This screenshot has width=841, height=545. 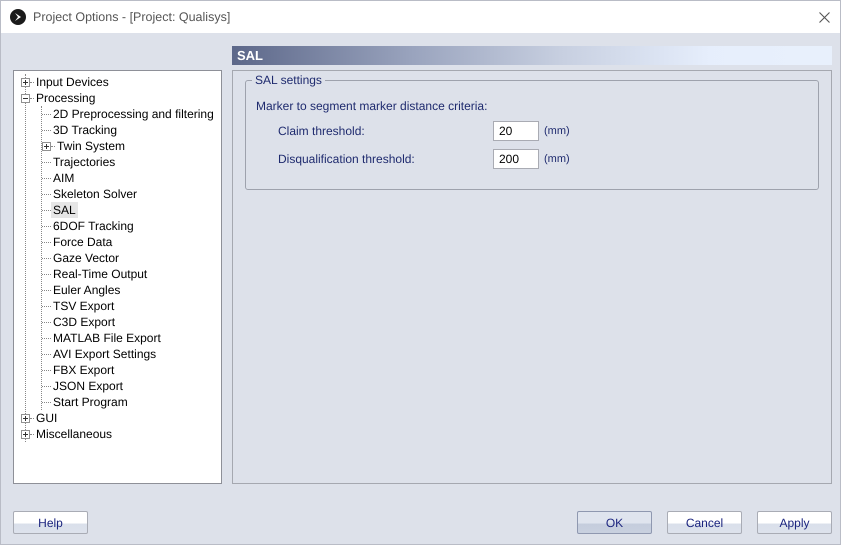 I want to click on tree-item: Skeleton Solver, so click(x=95, y=194).